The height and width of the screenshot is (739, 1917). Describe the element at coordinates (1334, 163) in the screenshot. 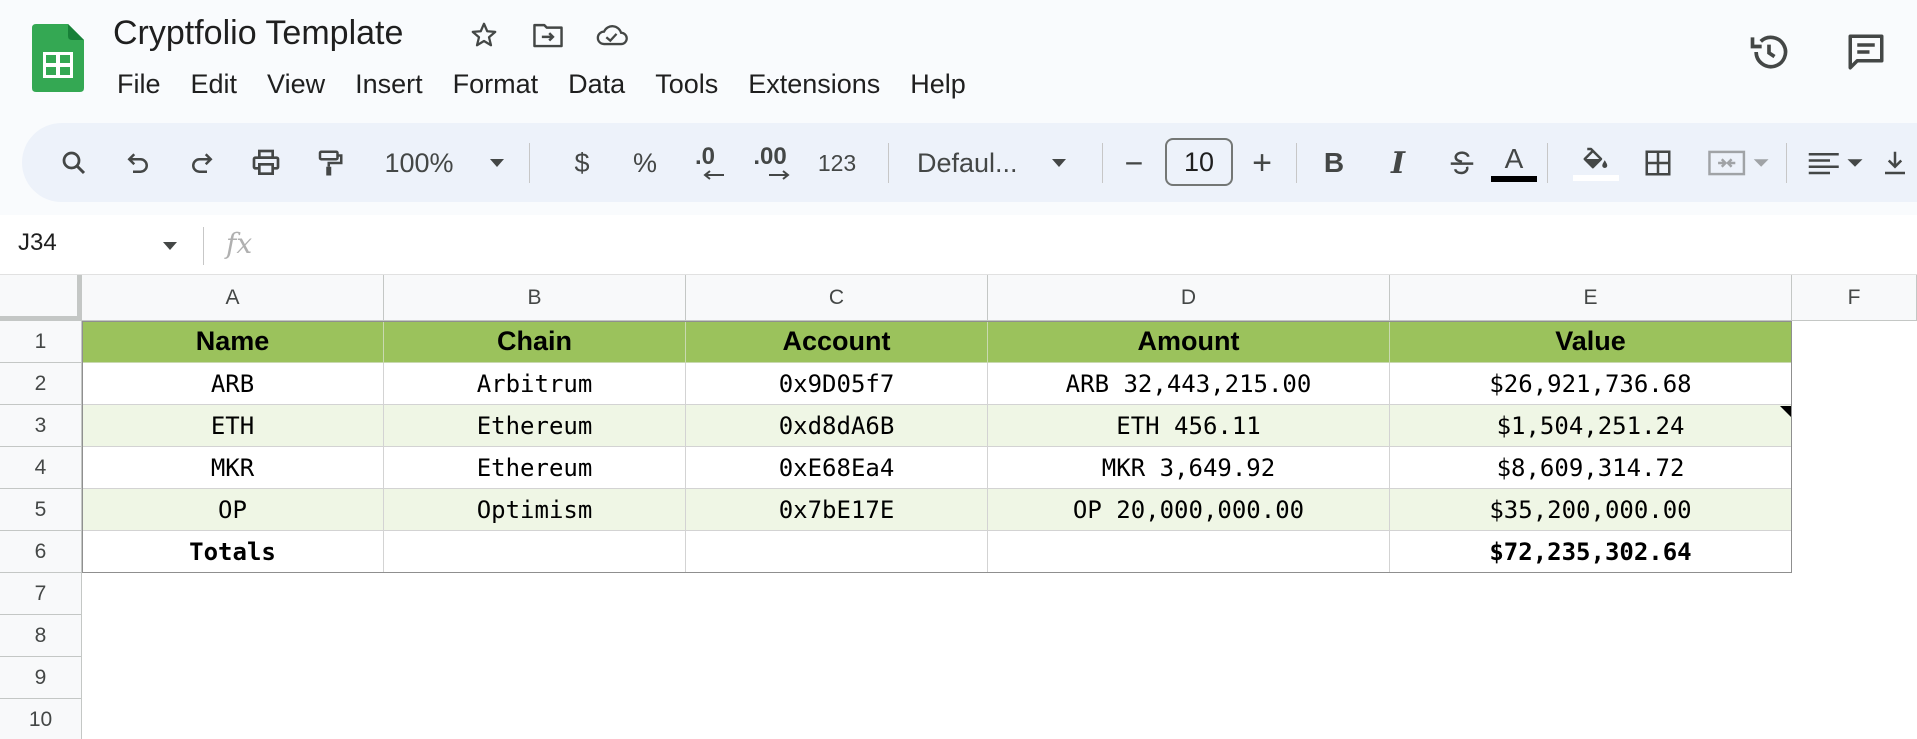

I see `bold-button: B` at that location.